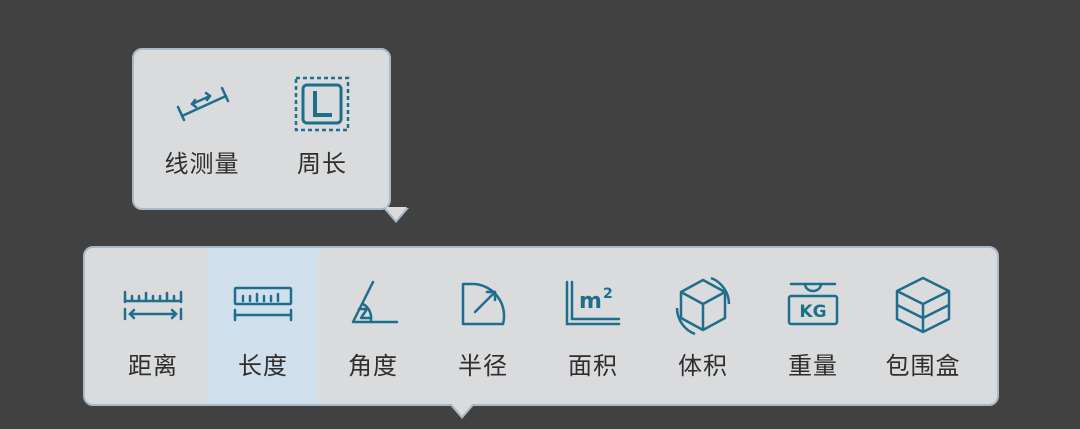  What do you see at coordinates (483, 304) in the screenshot?
I see `radius-icon` at bounding box center [483, 304].